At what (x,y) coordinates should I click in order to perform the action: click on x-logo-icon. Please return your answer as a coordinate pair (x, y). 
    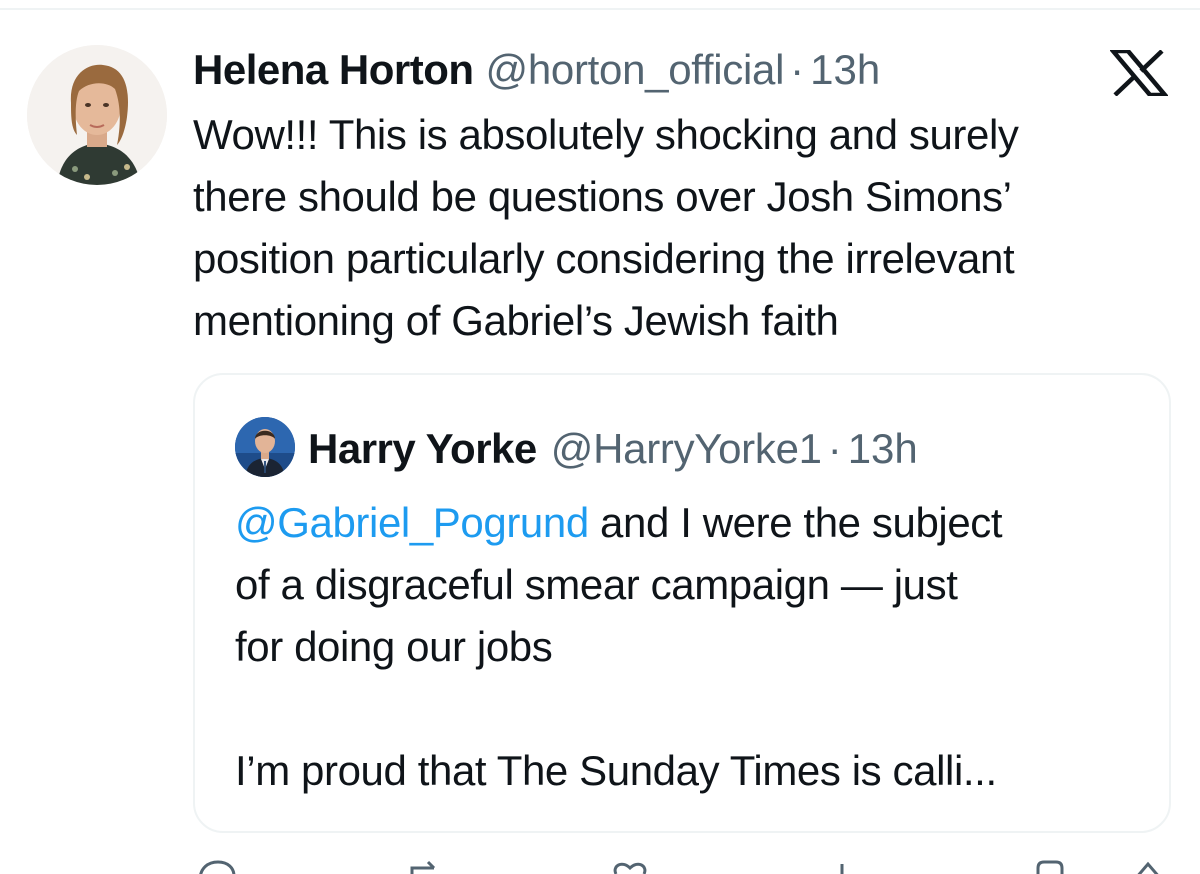
    Looking at the image, I should click on (1139, 73).